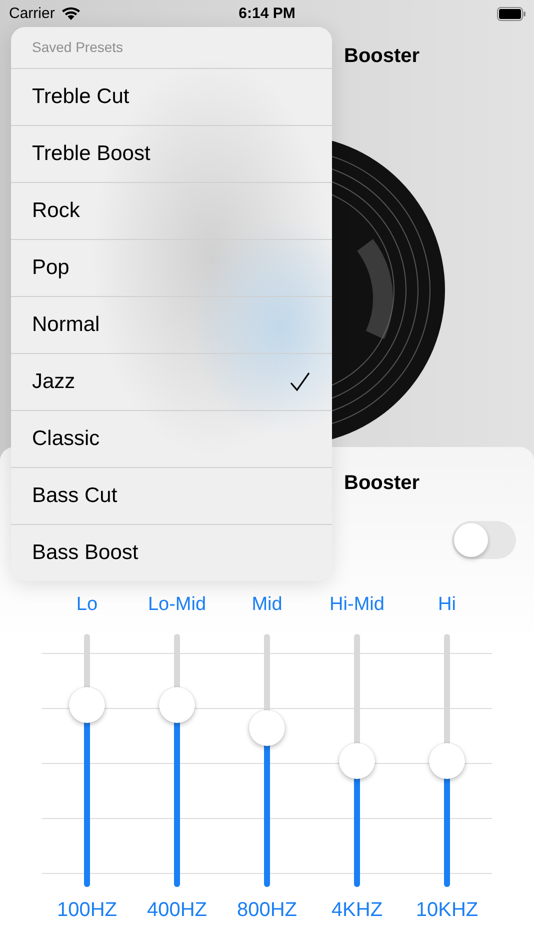  Describe the element at coordinates (447, 910) in the screenshot. I see `frequency-label: 10KHZ` at that location.